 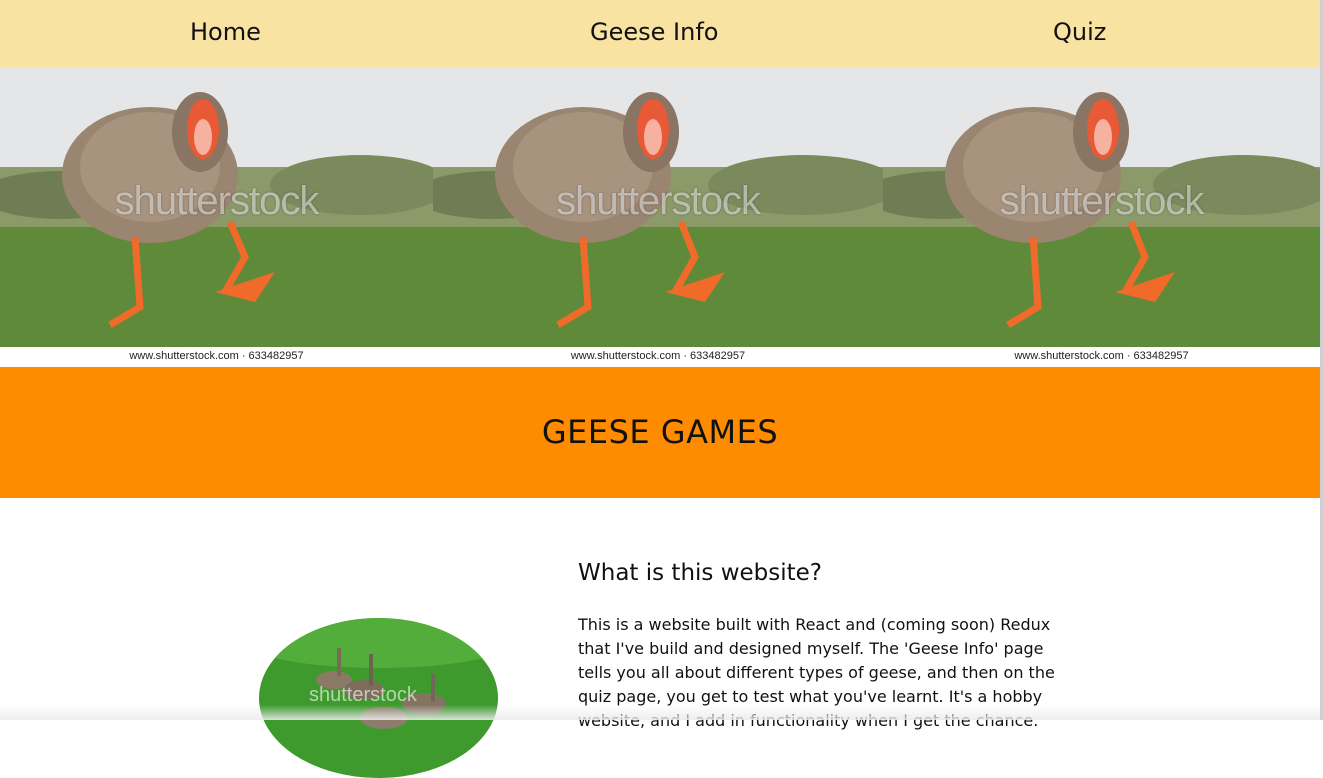 What do you see at coordinates (654, 33) in the screenshot?
I see `nav-geese-info-link: Geese Info` at bounding box center [654, 33].